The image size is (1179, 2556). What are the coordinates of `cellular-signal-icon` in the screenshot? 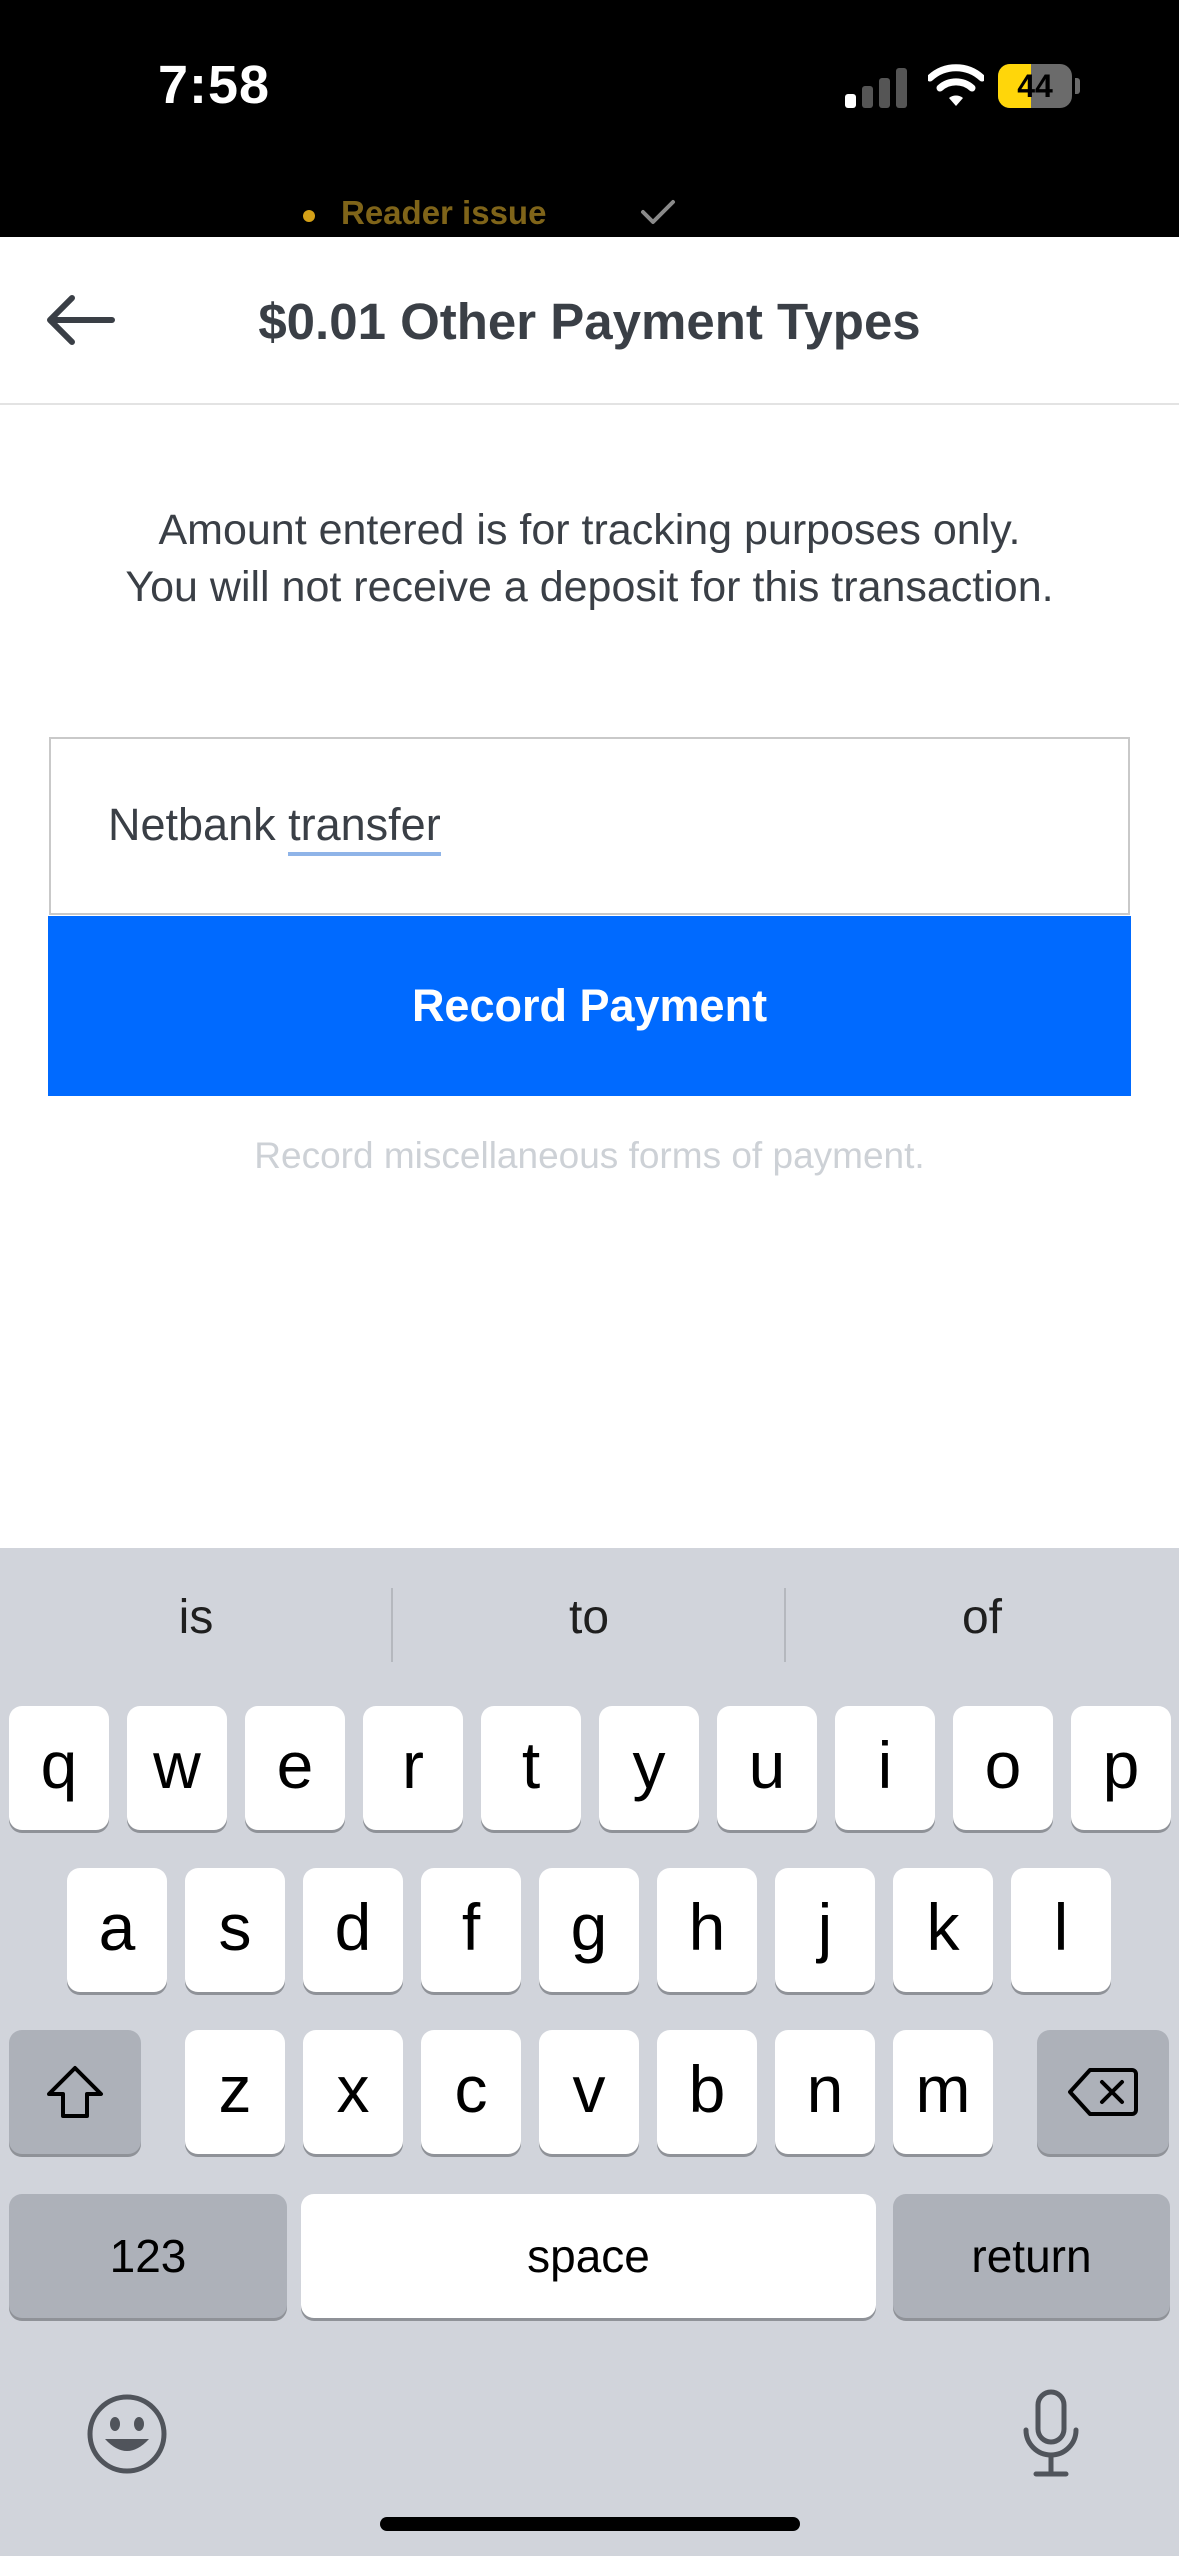 It's located at (877, 88).